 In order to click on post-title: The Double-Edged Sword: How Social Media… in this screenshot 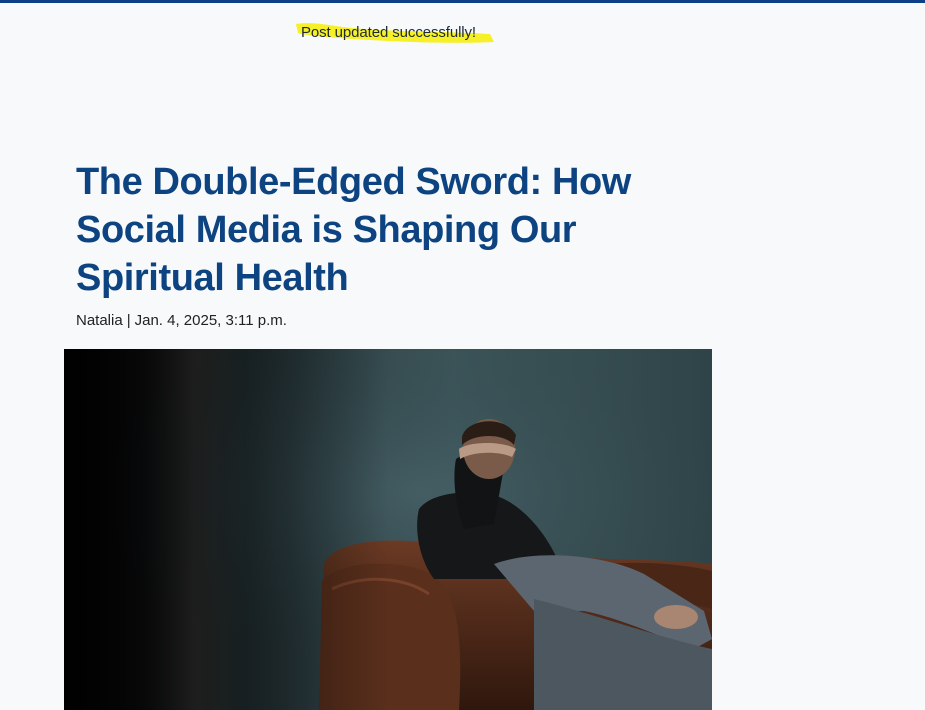, I will do `click(353, 230)`.